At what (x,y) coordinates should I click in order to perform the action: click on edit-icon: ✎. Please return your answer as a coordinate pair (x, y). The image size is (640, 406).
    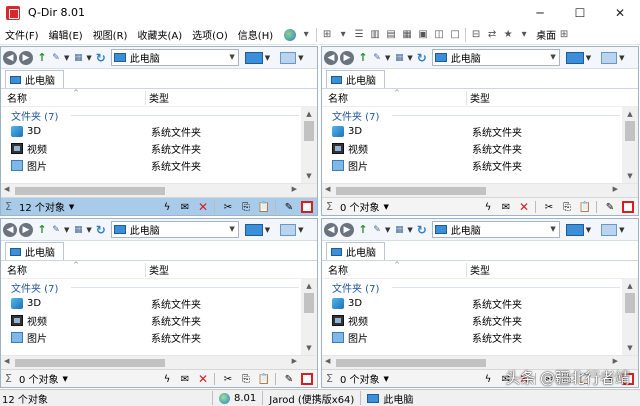
    Looking at the image, I should click on (289, 379).